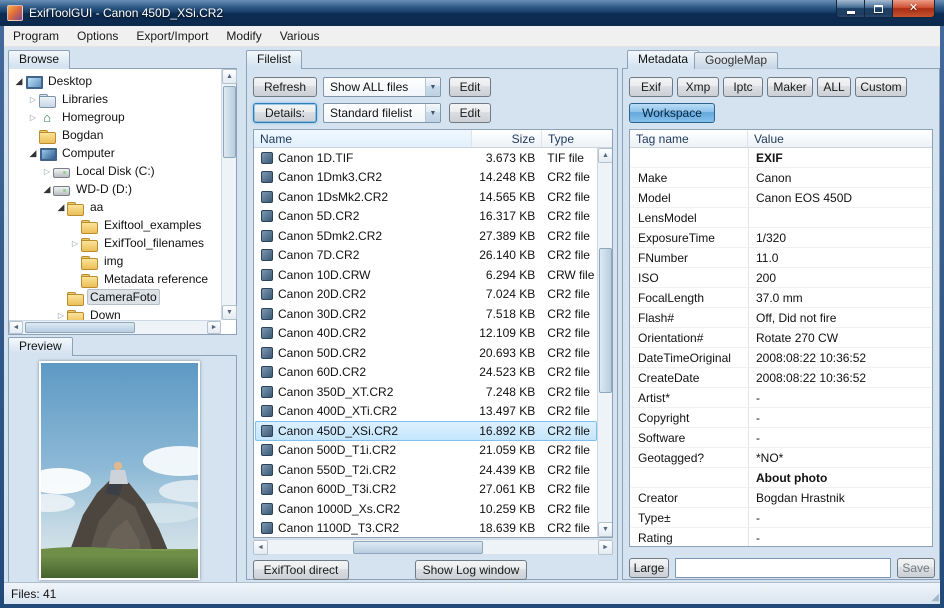  Describe the element at coordinates (426, 197) in the screenshot. I see `file-row-canon-1dsmk2-cr2: Canon 1DsMk2.CR2 14.565 KB CR2 file` at that location.